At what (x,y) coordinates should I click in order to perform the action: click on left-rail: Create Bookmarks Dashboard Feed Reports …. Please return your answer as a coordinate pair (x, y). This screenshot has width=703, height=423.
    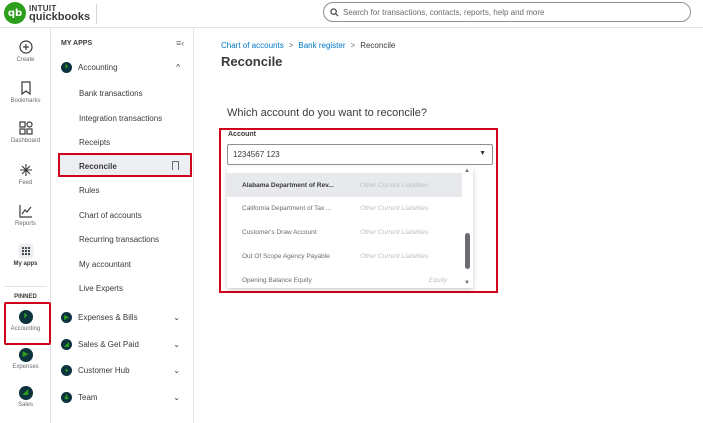
    Looking at the image, I should click on (25, 225).